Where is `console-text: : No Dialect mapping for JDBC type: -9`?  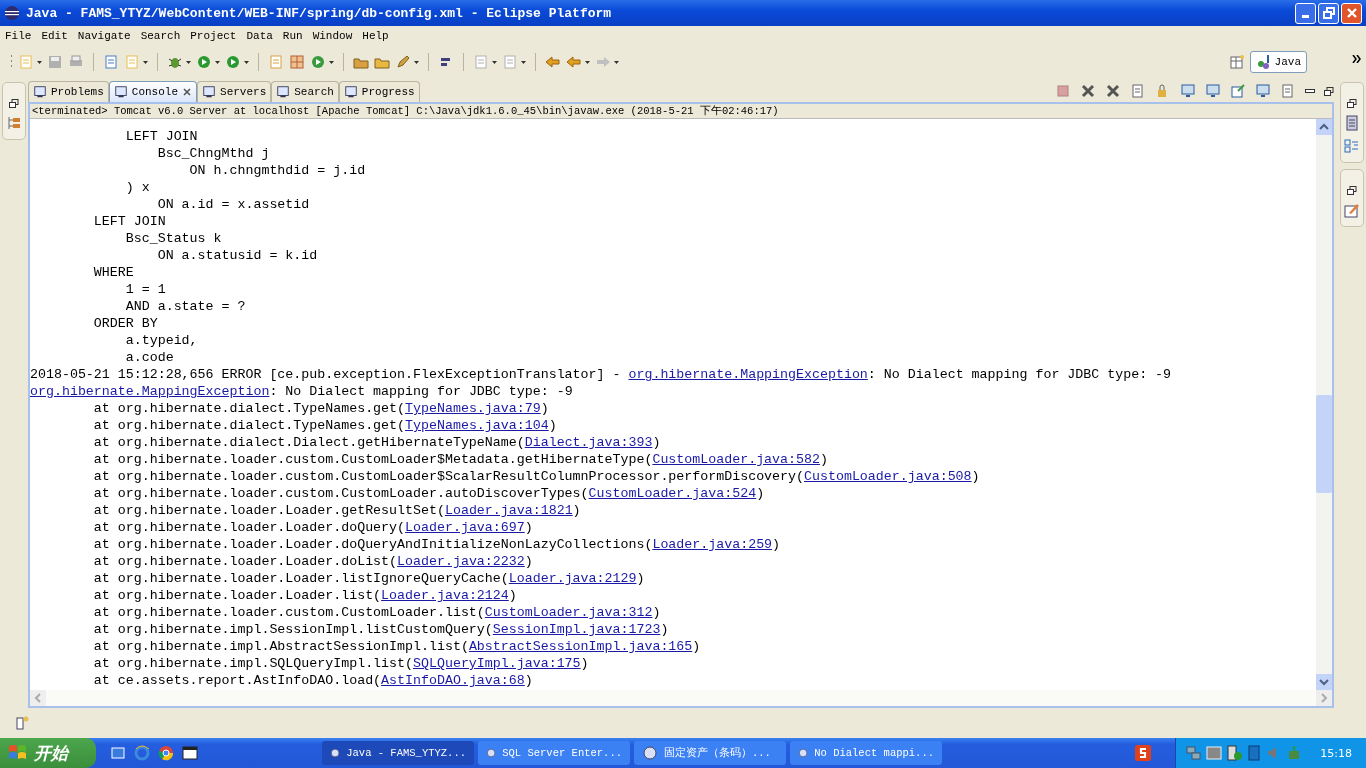 console-text: : No Dialect mapping for JDBC type: -9 is located at coordinates (421, 391).